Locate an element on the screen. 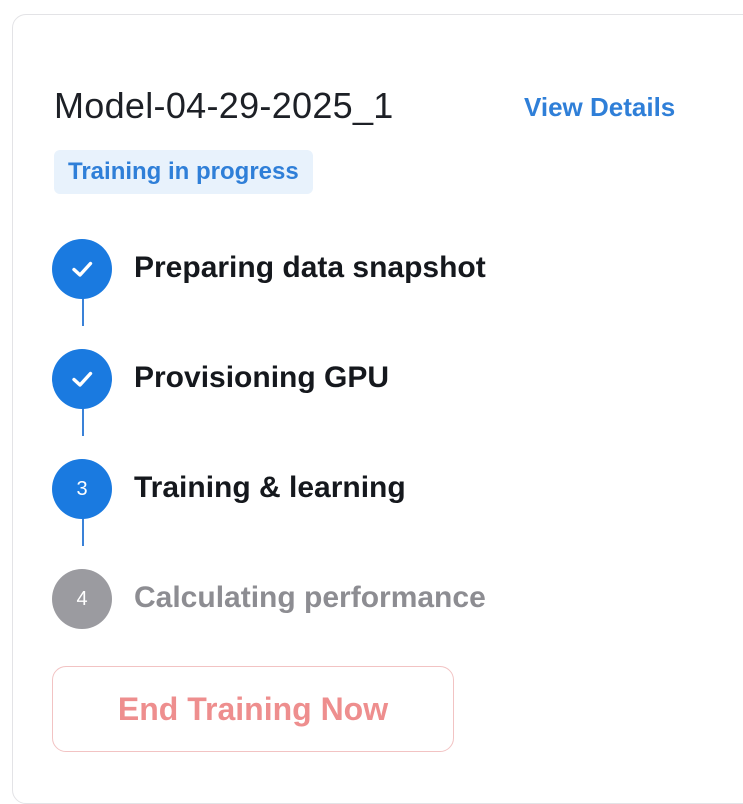 The image size is (743, 804). step-4-status-circle: 4 is located at coordinates (82, 599).